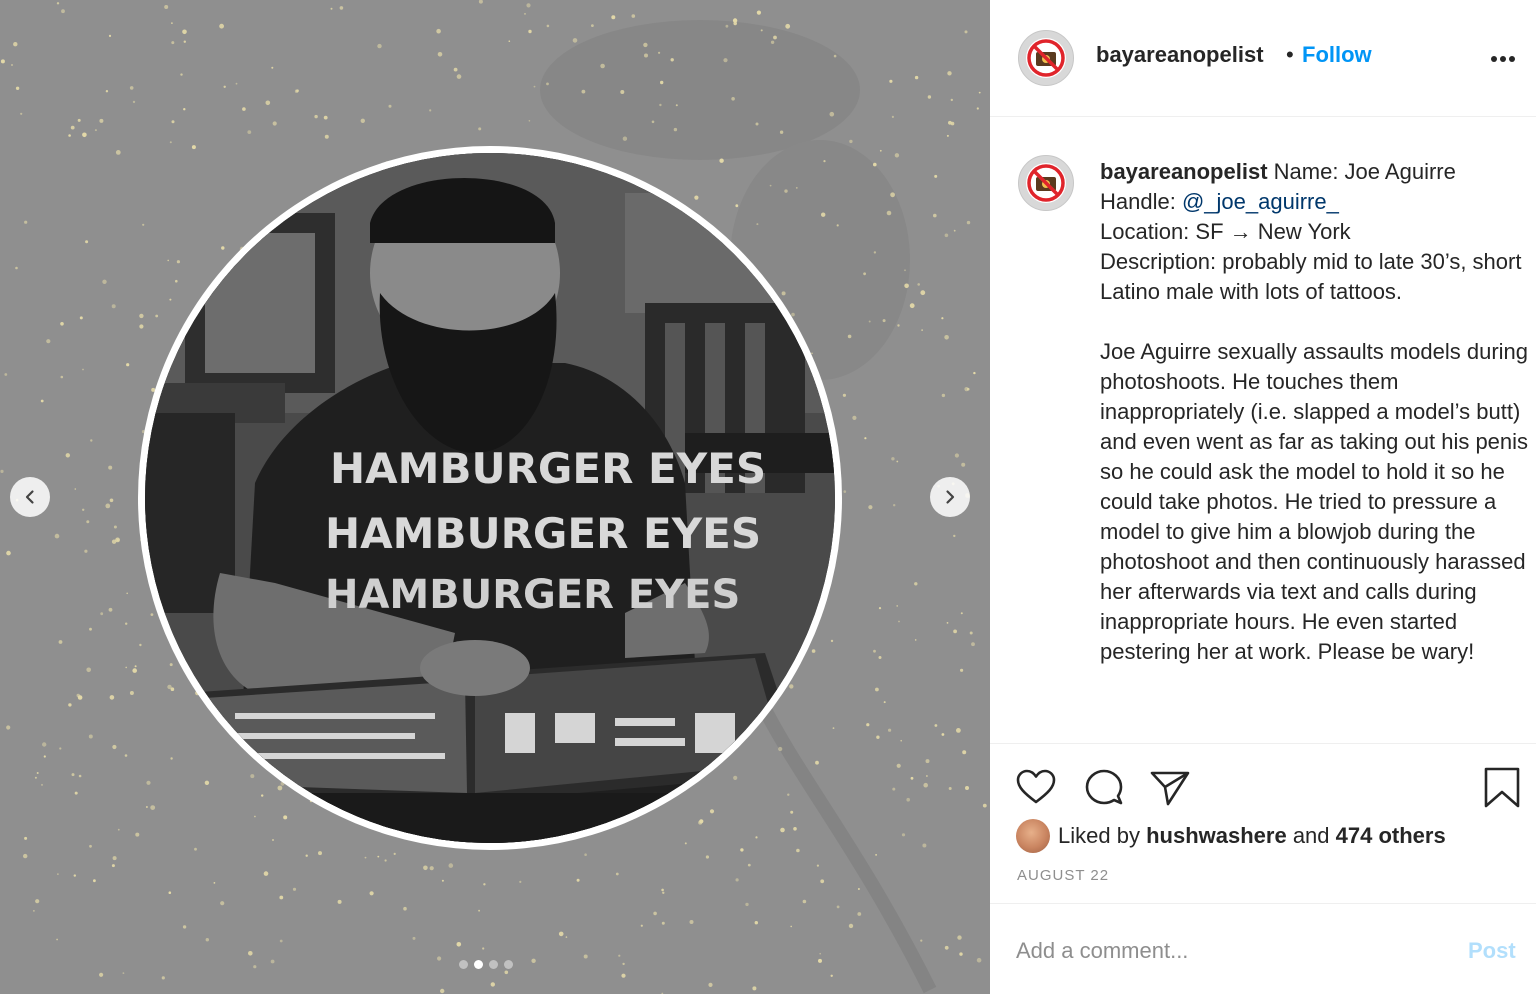 This screenshot has height=994, width=1536. Describe the element at coordinates (1506, 59) in the screenshot. I see `more-horizontal-icon` at that location.